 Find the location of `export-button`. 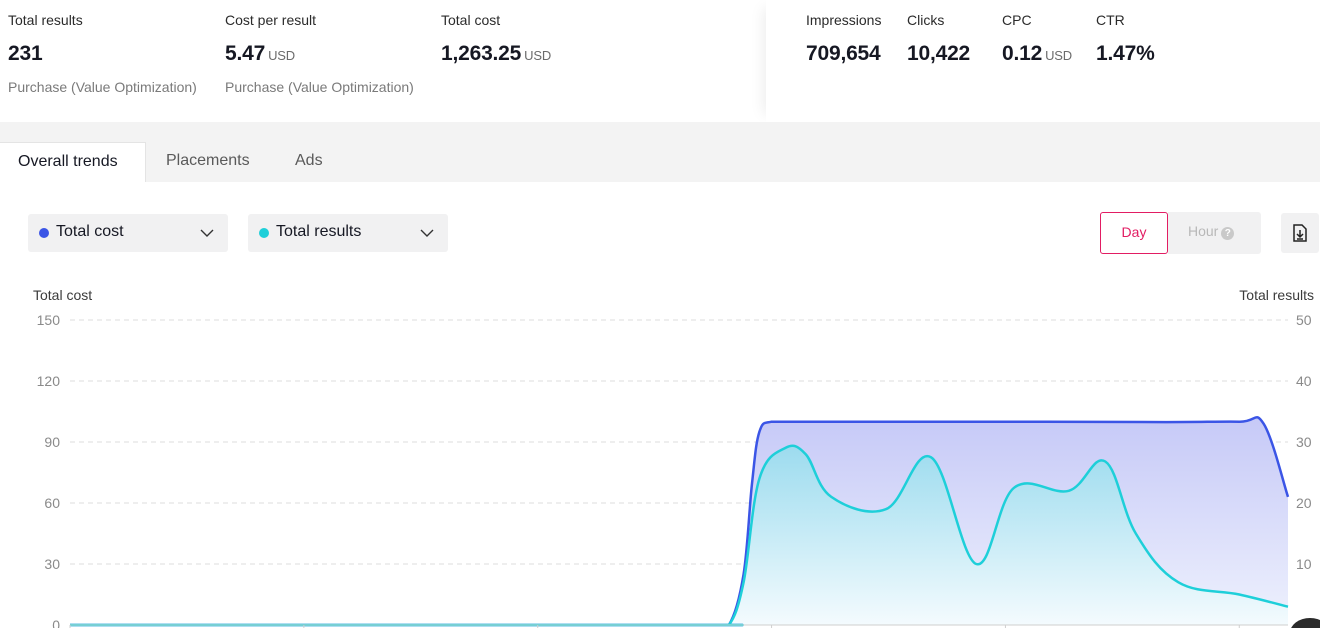

export-button is located at coordinates (1300, 233).